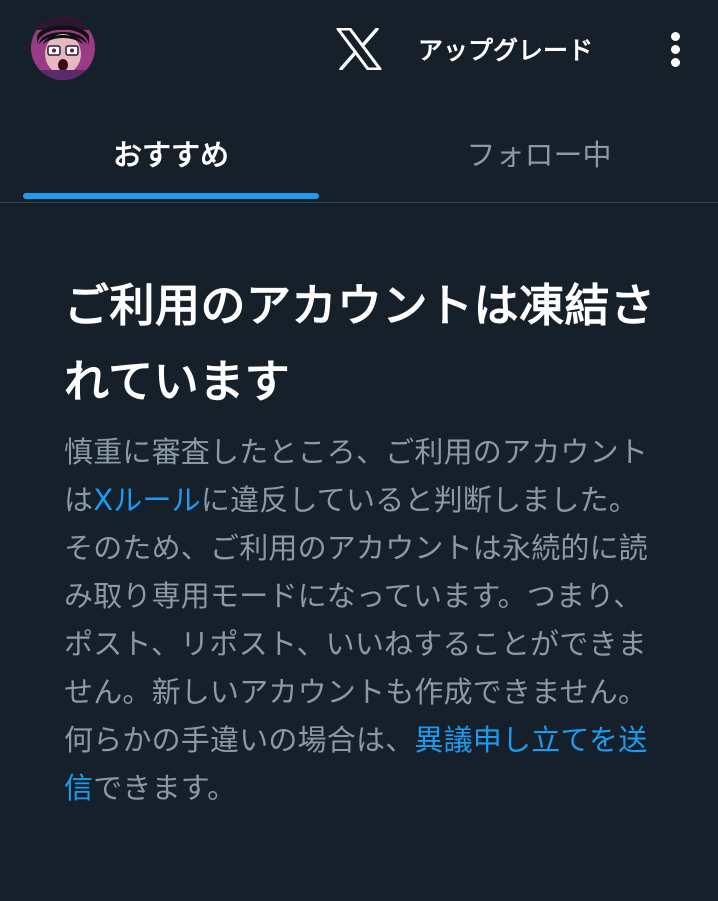  I want to click on avatar-image, so click(63, 48).